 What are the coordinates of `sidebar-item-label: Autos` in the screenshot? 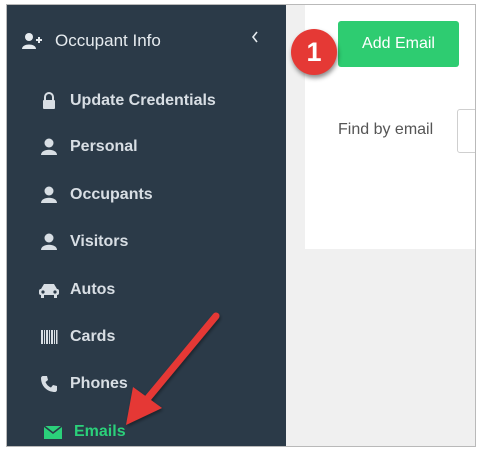 It's located at (93, 289).